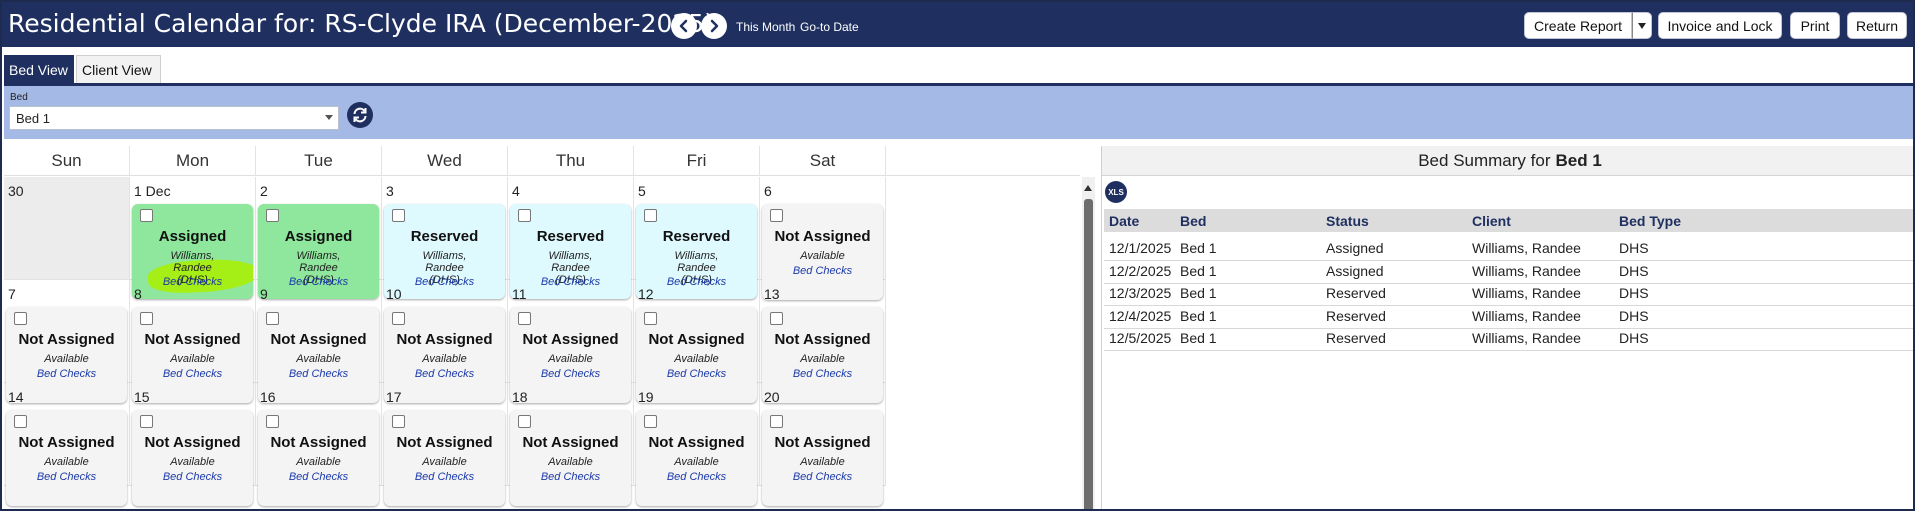 Image resolution: width=1915 pixels, height=511 pixels. What do you see at coordinates (823, 341) in the screenshot?
I see `calendar-day-cell: 13 Not Assigned Available Bed Checks` at bounding box center [823, 341].